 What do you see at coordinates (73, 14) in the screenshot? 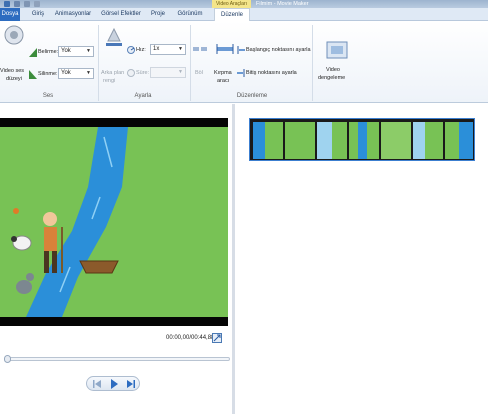
I see `tab-animations: Animasyonlar` at bounding box center [73, 14].